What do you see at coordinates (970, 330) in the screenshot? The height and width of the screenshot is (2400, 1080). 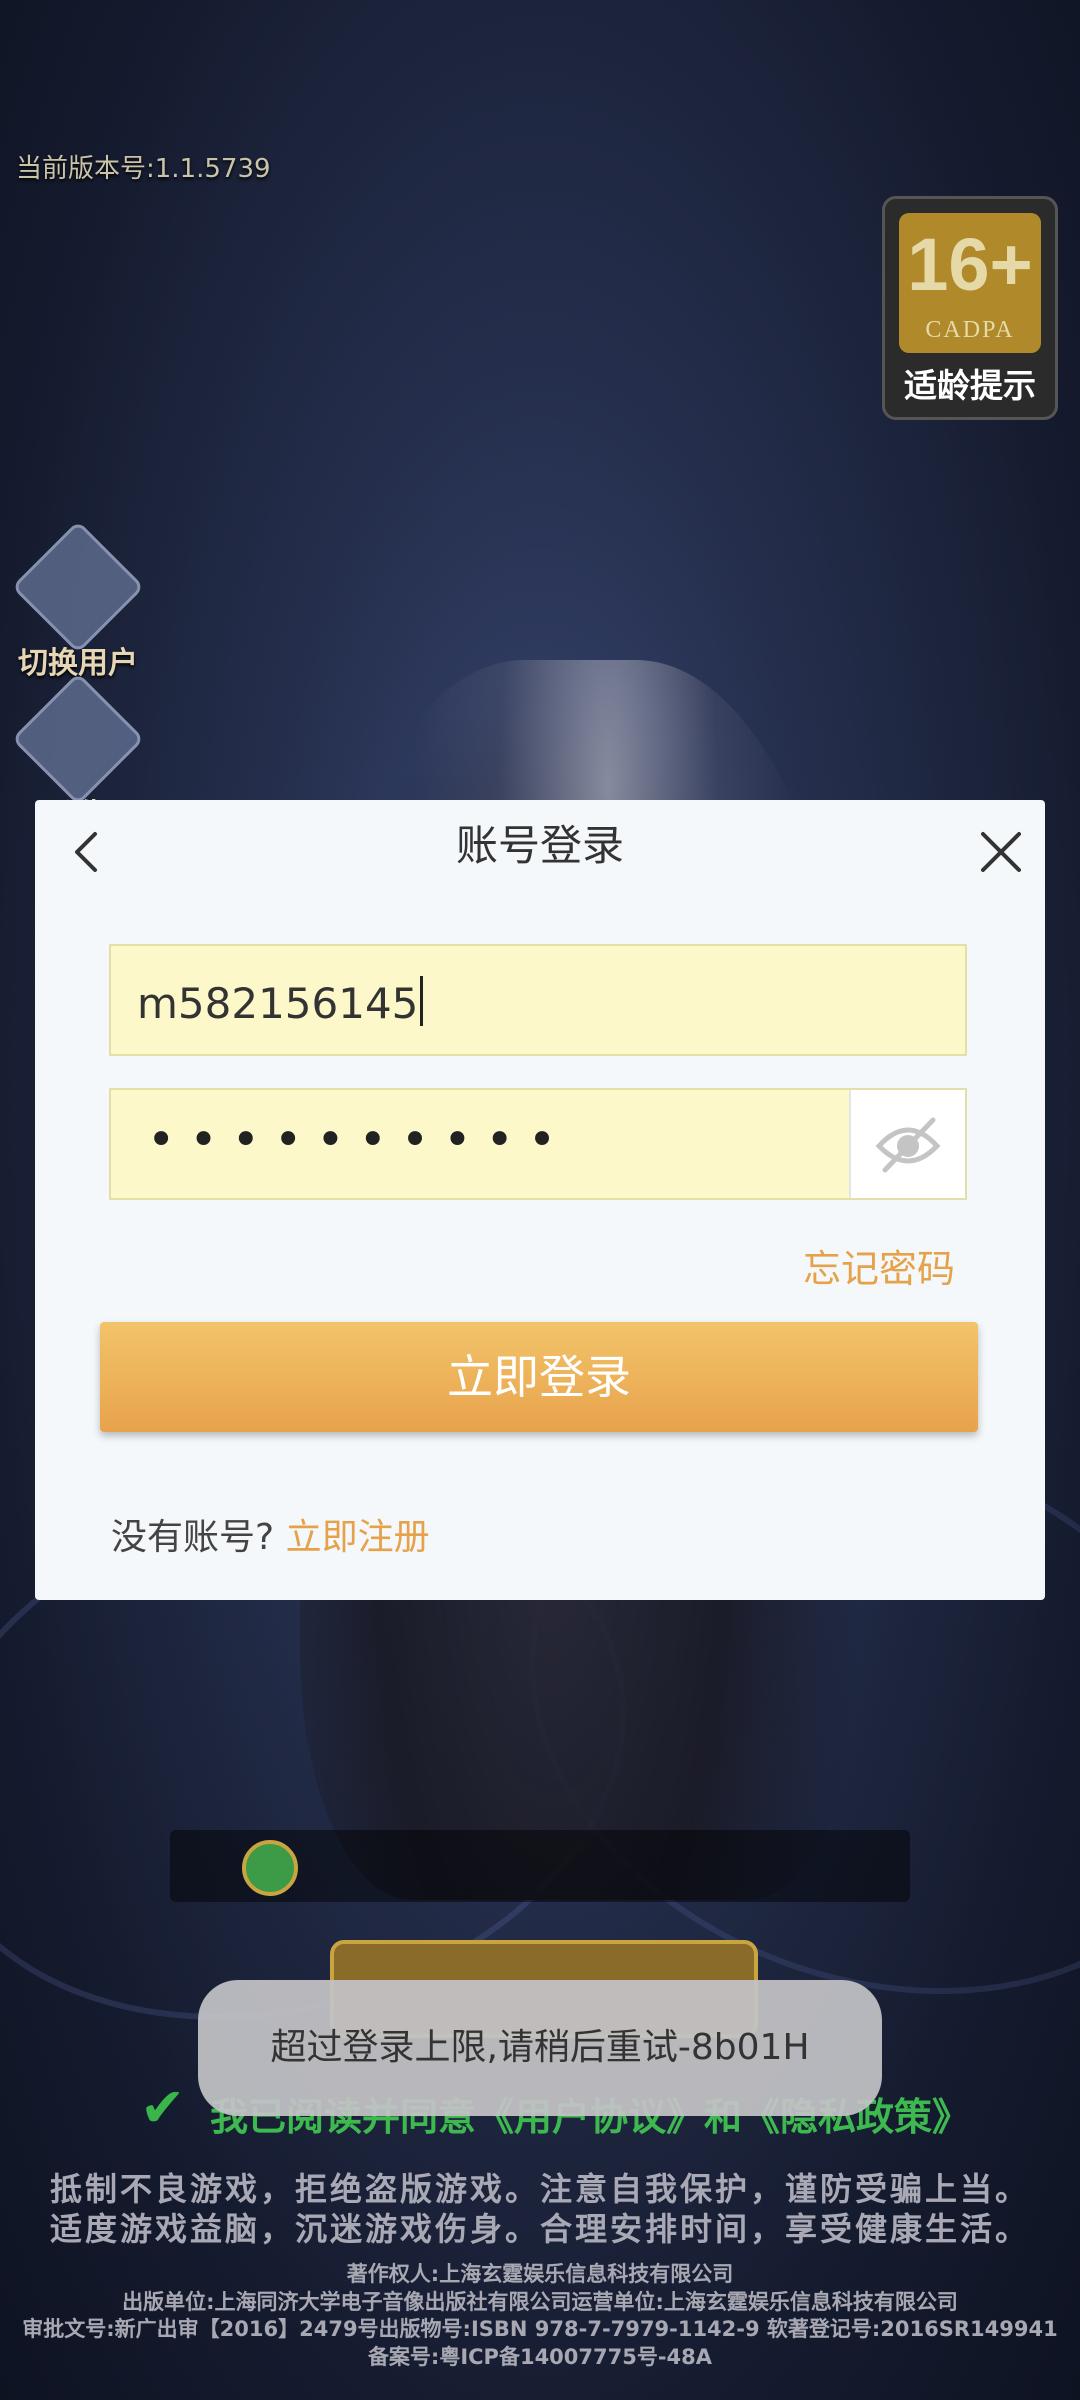 I see `age-rating-org: CADPA` at bounding box center [970, 330].